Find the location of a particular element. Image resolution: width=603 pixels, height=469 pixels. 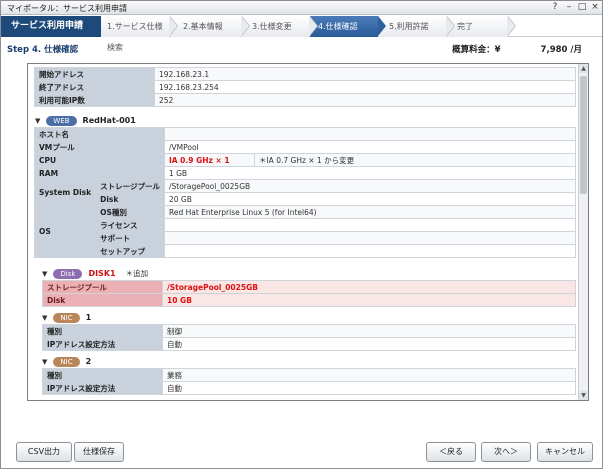

table-row: CPU IA 0.9 GHz × 1 ＊IA 0.7 GHz × 1 から変更 is located at coordinates (305, 160).